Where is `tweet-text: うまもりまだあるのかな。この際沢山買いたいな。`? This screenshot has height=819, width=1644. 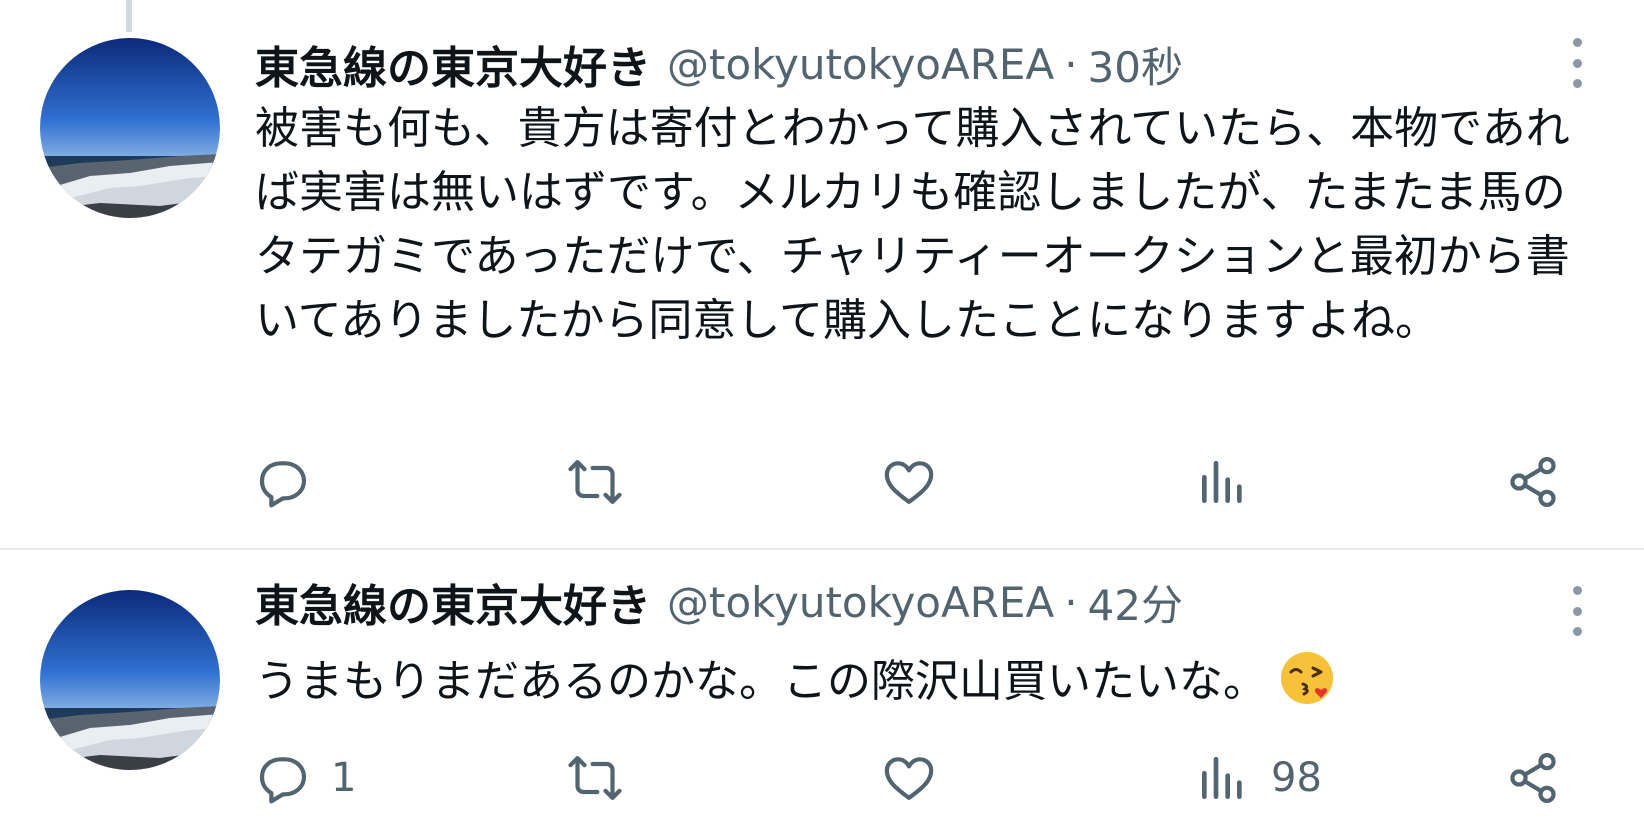
tweet-text: うまもりまだあるのかな。この際沢山買いたいな。 is located at coordinates (927, 682).